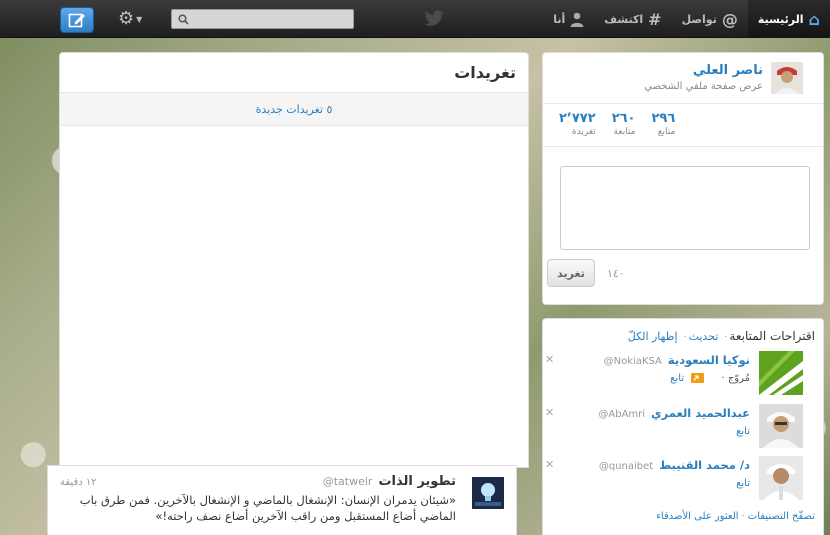  What do you see at coordinates (728, 70) in the screenshot?
I see `profile-name: ناصر العلي` at bounding box center [728, 70].